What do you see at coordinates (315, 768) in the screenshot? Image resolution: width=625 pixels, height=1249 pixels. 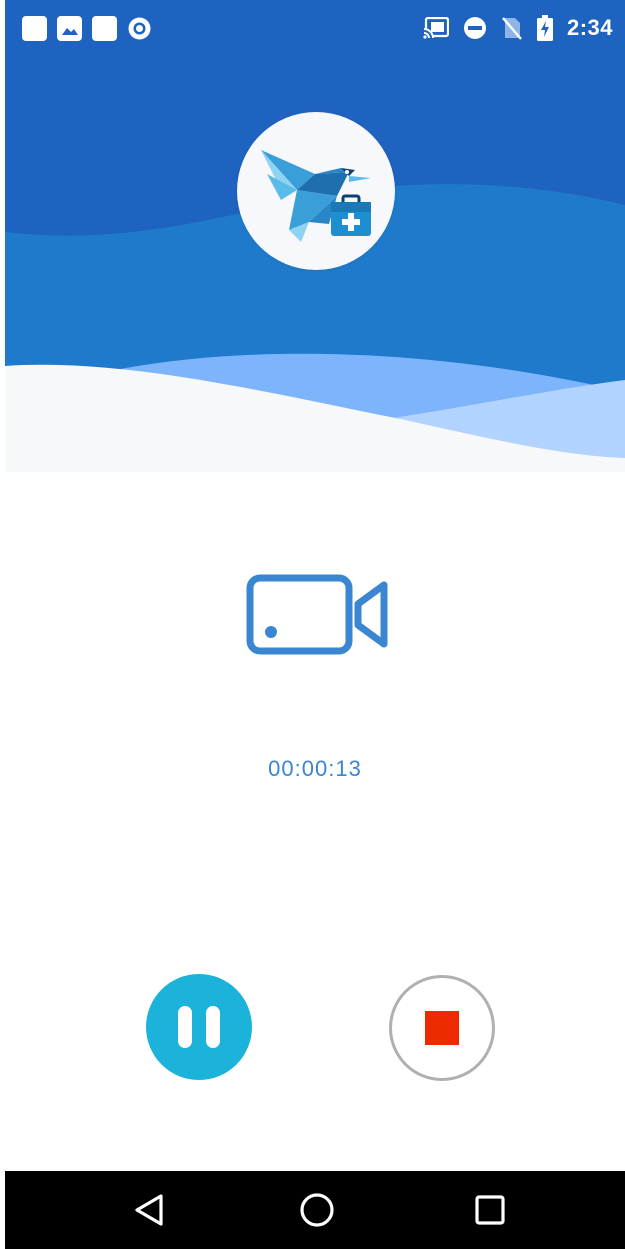 I see `recording-timer: 00:00:13` at bounding box center [315, 768].